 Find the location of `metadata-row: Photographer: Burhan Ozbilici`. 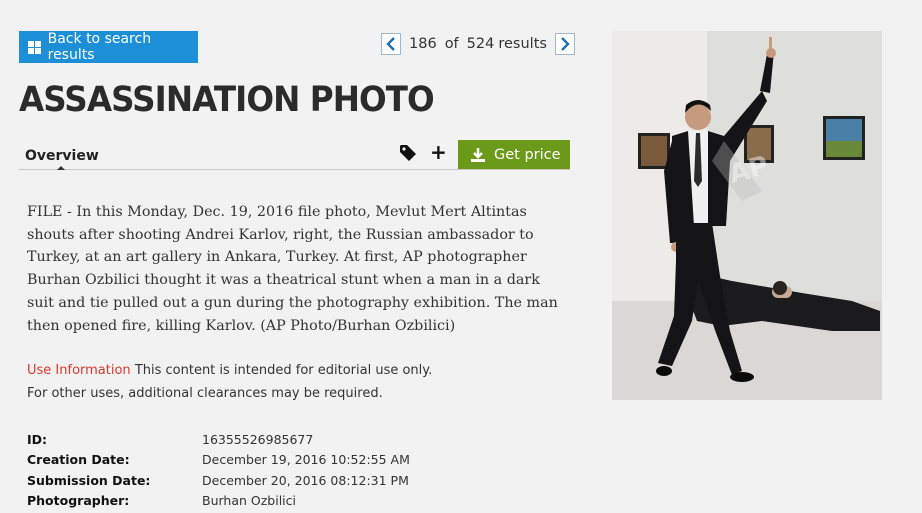

metadata-row: Photographer: Burhan Ozbilici is located at coordinates (218, 501).